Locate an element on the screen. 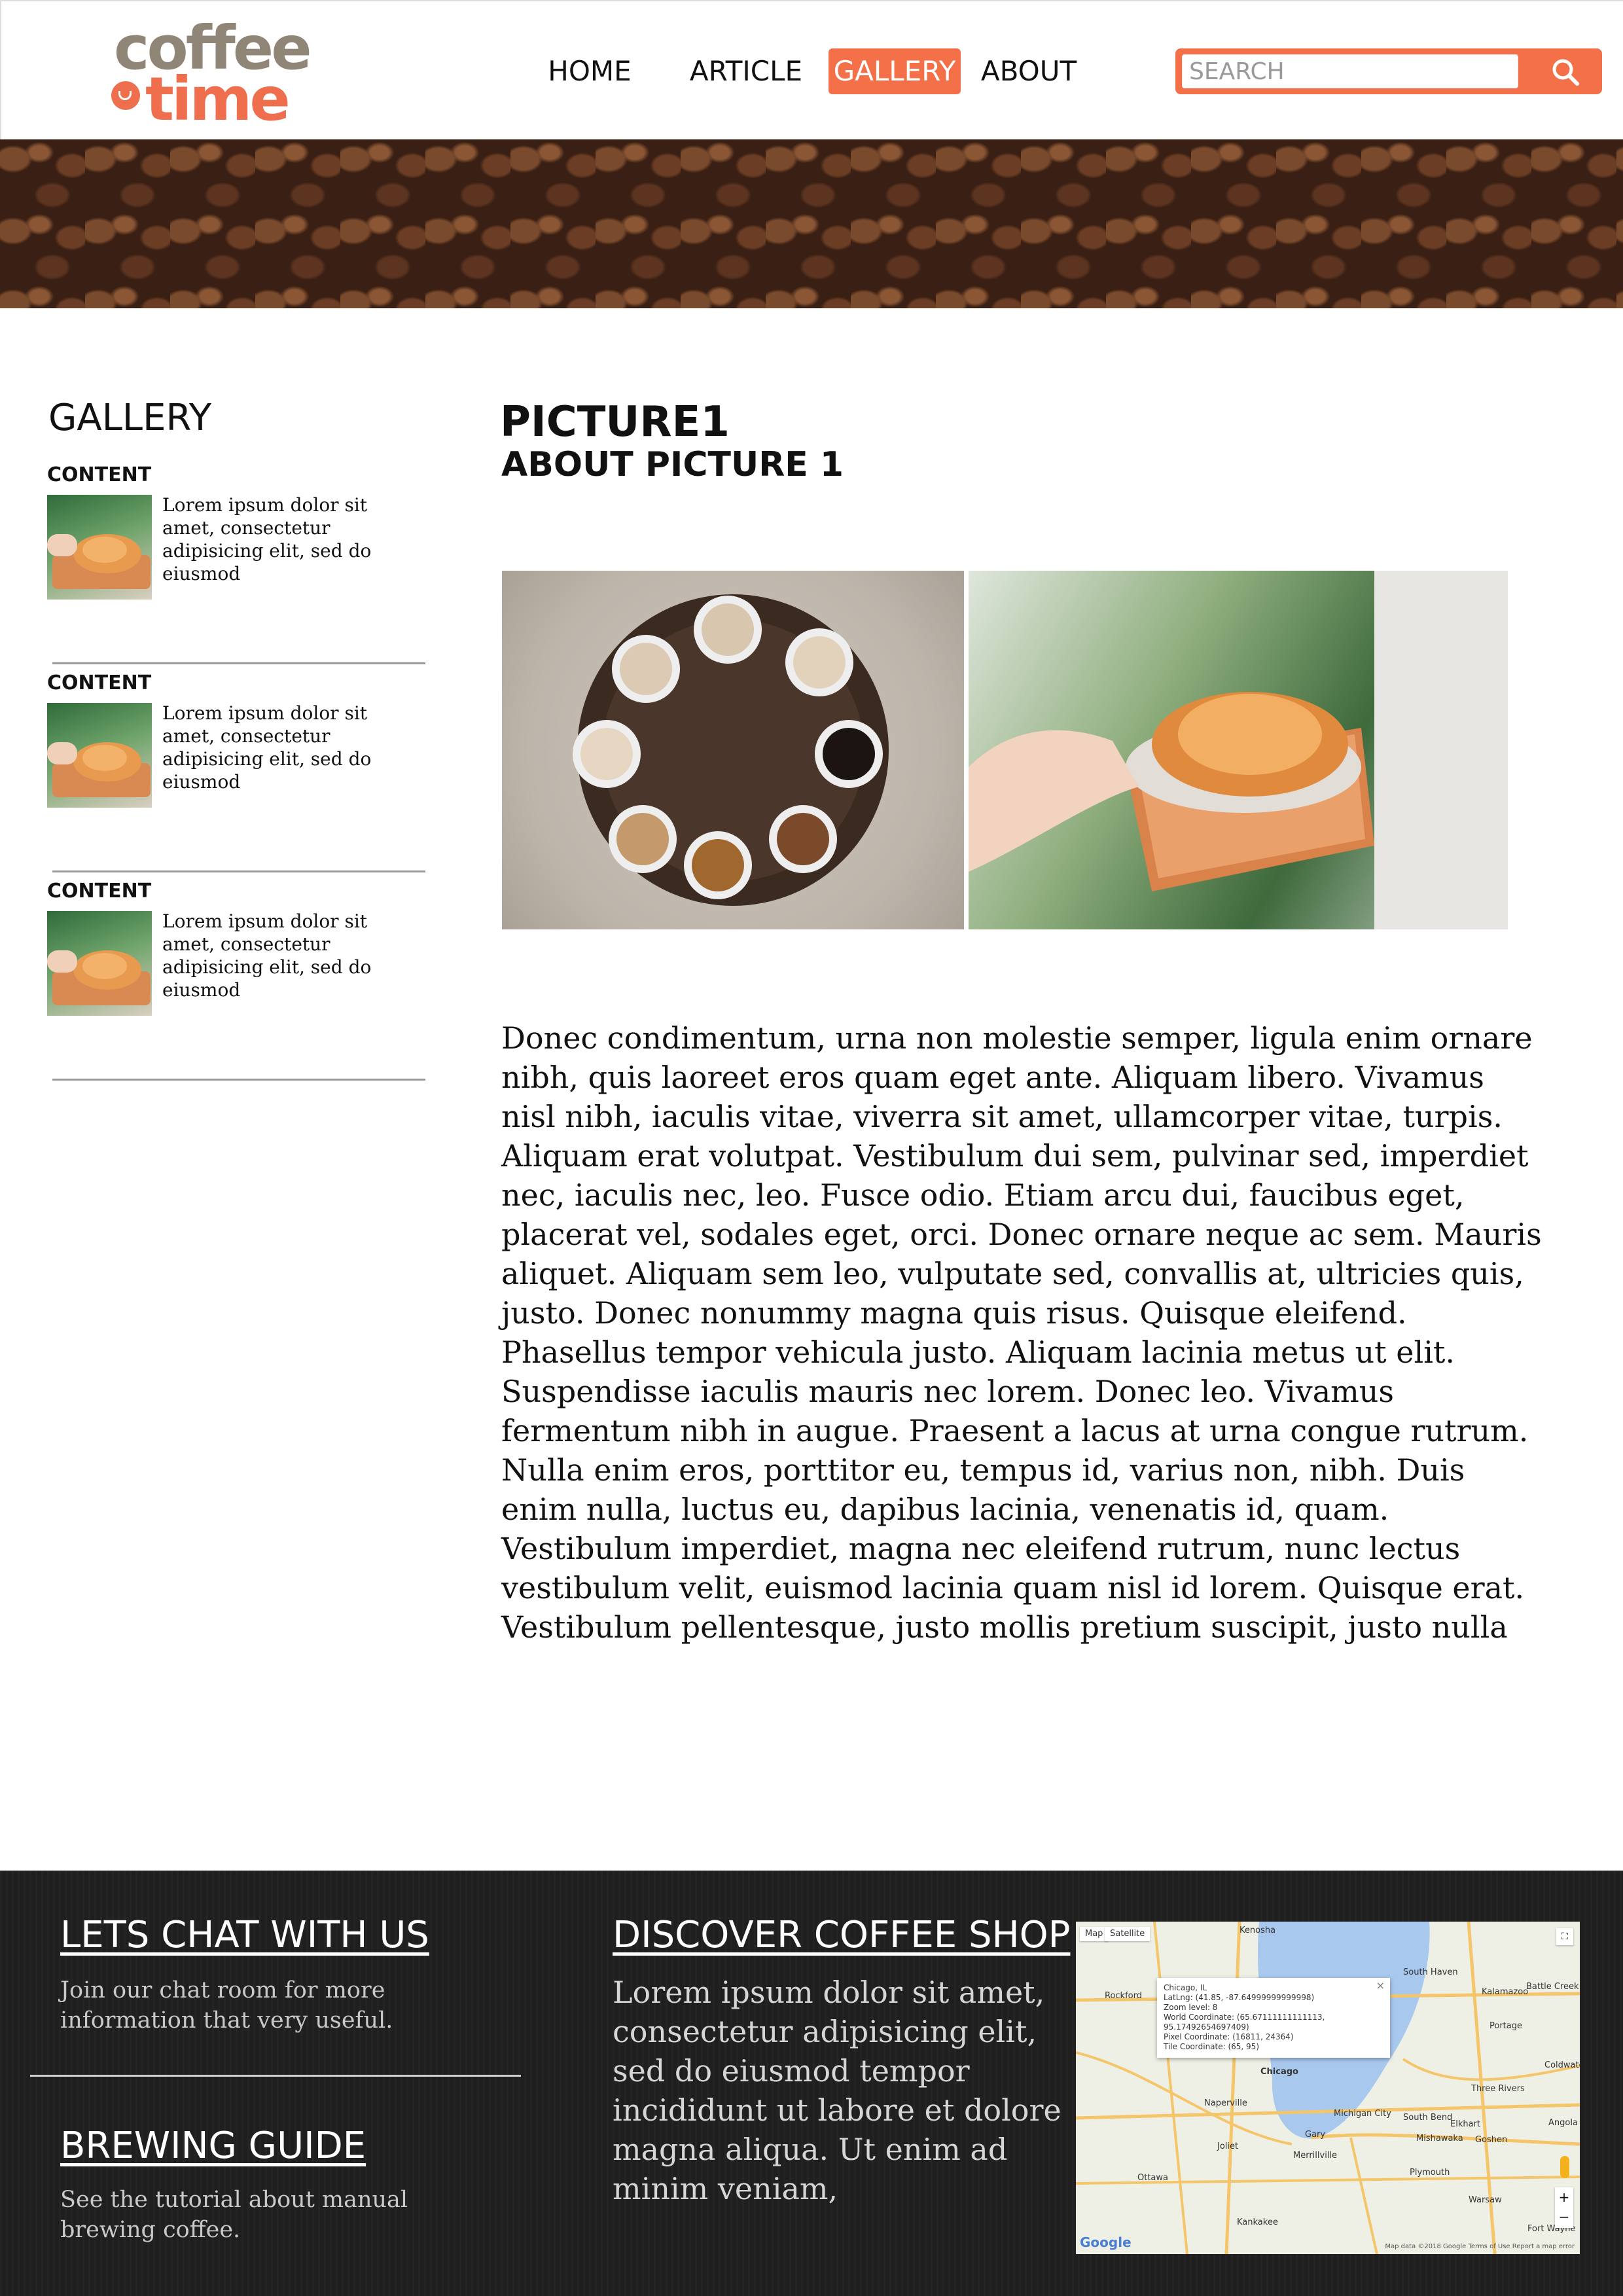 The height and width of the screenshot is (2296, 1623). picture-subtitle: ABOUT PICTURE 1 is located at coordinates (672, 464).